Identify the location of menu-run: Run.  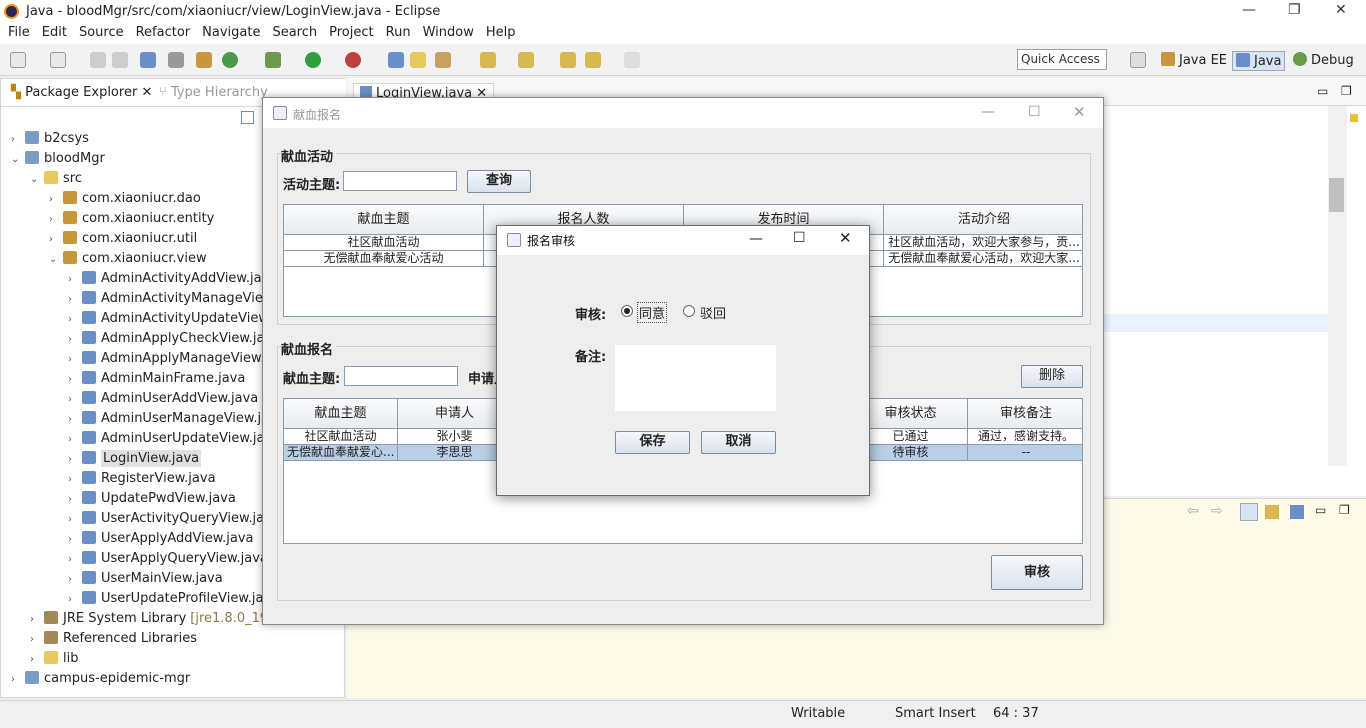
(398, 32).